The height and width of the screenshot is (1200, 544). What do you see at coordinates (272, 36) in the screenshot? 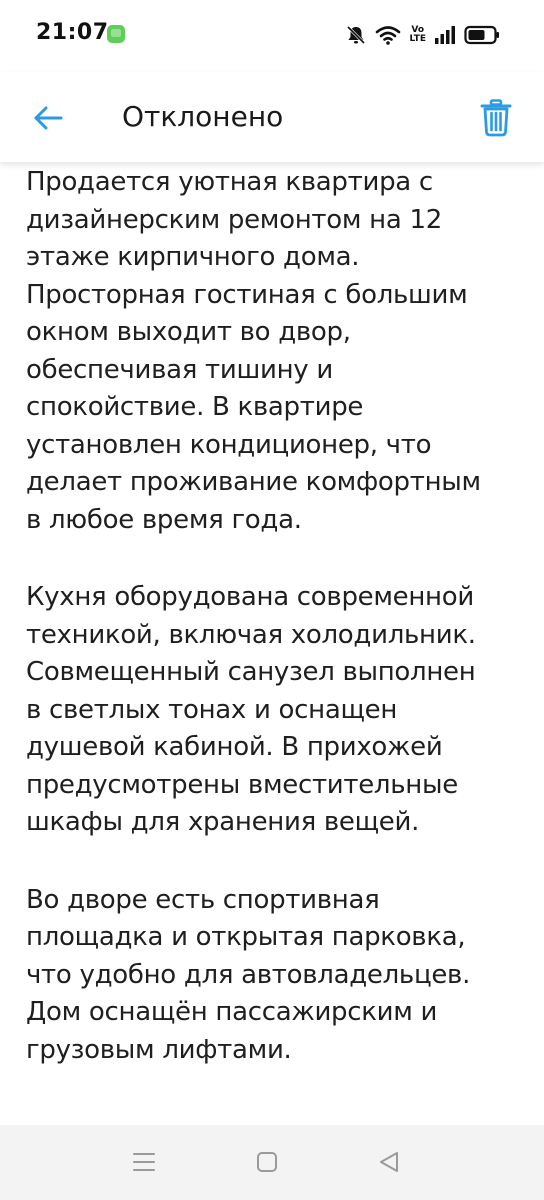
I see `status-bar: 21:07 Vo LTE` at bounding box center [272, 36].